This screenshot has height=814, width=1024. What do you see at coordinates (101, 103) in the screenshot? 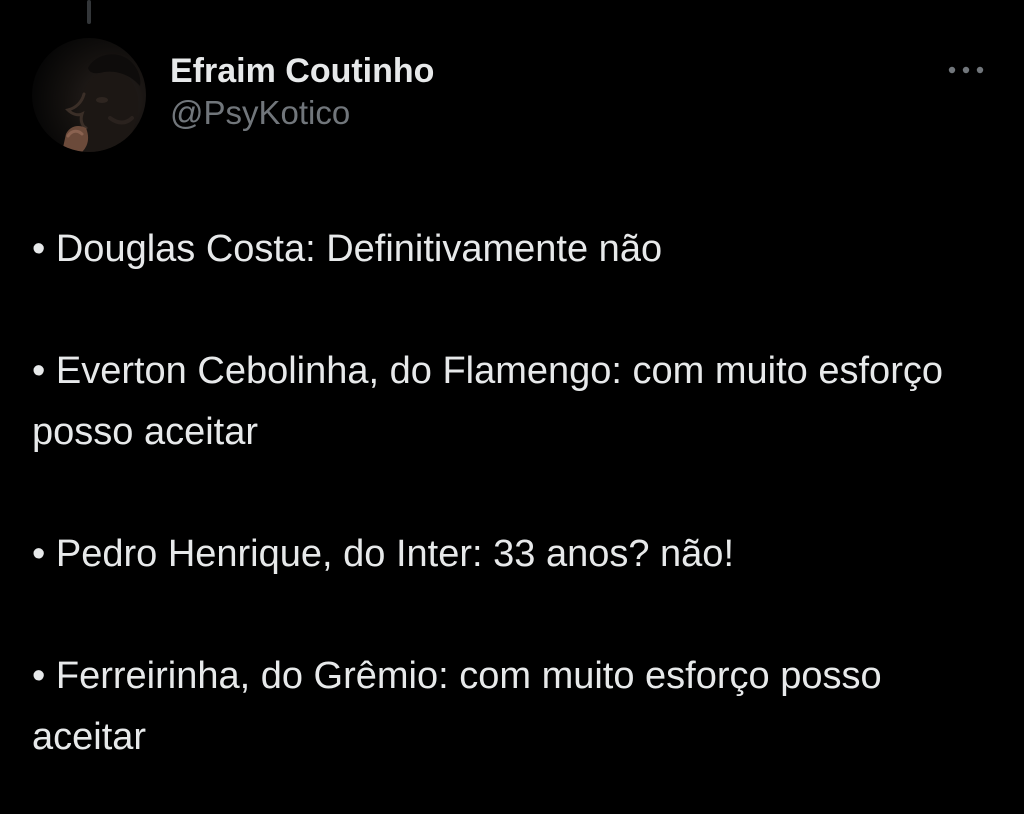
I see `avatar-portrait-image` at bounding box center [101, 103].